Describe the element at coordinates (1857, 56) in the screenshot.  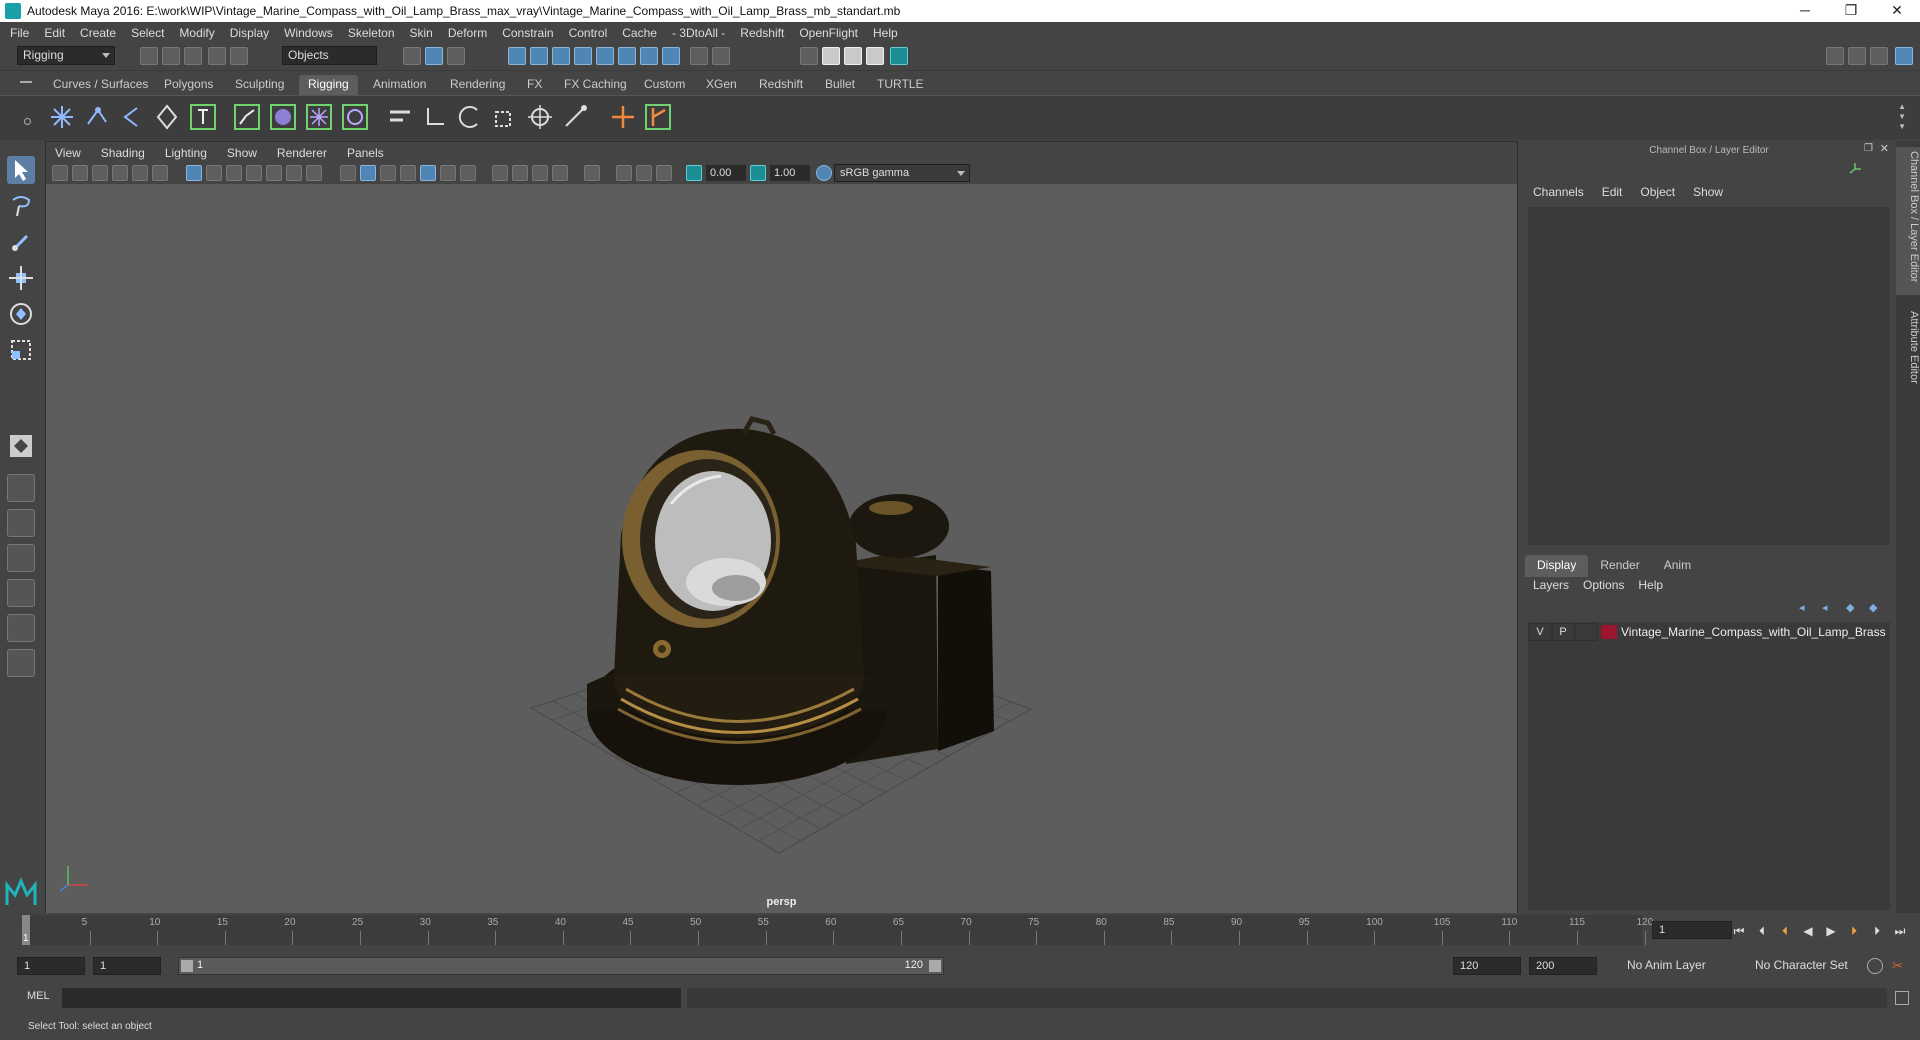
I see `attribute-editor-toggle-icon` at that location.